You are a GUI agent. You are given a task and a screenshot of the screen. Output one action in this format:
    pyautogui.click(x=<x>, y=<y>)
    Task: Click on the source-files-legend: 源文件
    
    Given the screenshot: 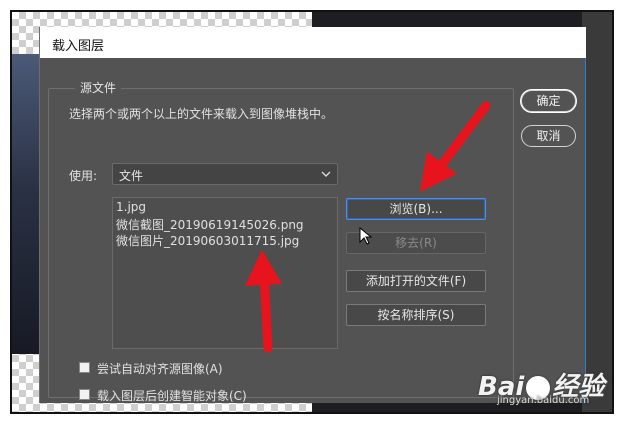 What is the action you would take?
    pyautogui.click(x=98, y=87)
    